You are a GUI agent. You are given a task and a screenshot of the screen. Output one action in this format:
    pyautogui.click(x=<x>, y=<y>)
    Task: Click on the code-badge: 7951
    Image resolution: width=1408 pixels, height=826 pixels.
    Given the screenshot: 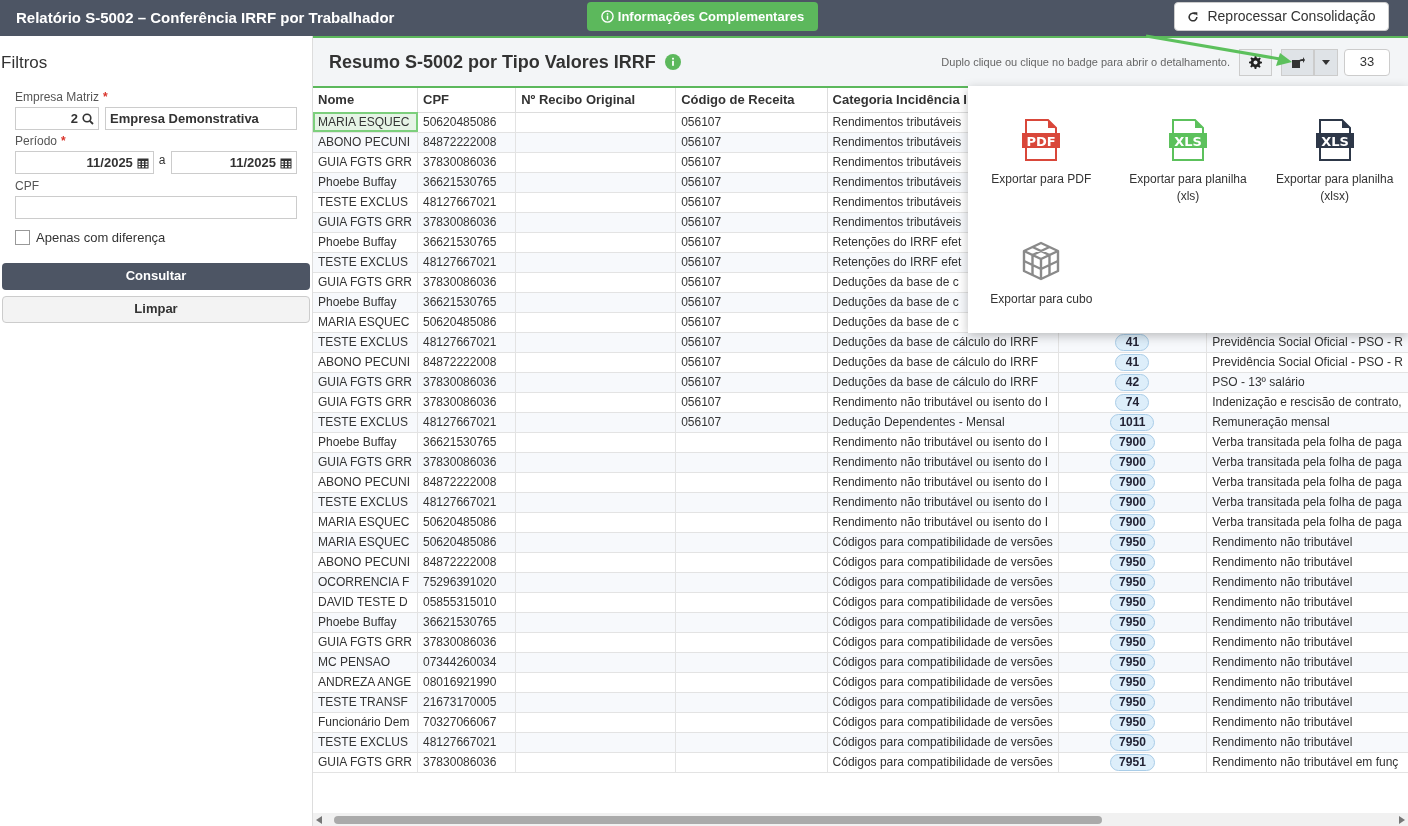 What is the action you would take?
    pyautogui.click(x=1132, y=762)
    